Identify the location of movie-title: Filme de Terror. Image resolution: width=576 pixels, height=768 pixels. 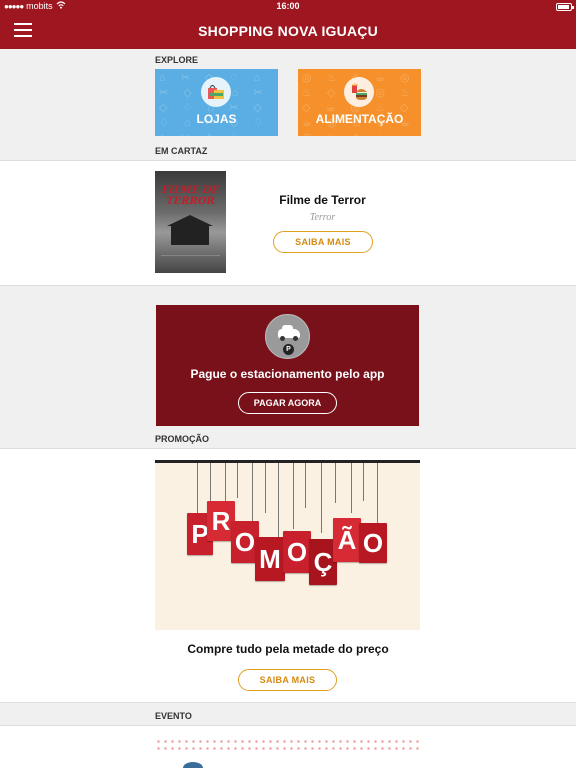
(322, 200).